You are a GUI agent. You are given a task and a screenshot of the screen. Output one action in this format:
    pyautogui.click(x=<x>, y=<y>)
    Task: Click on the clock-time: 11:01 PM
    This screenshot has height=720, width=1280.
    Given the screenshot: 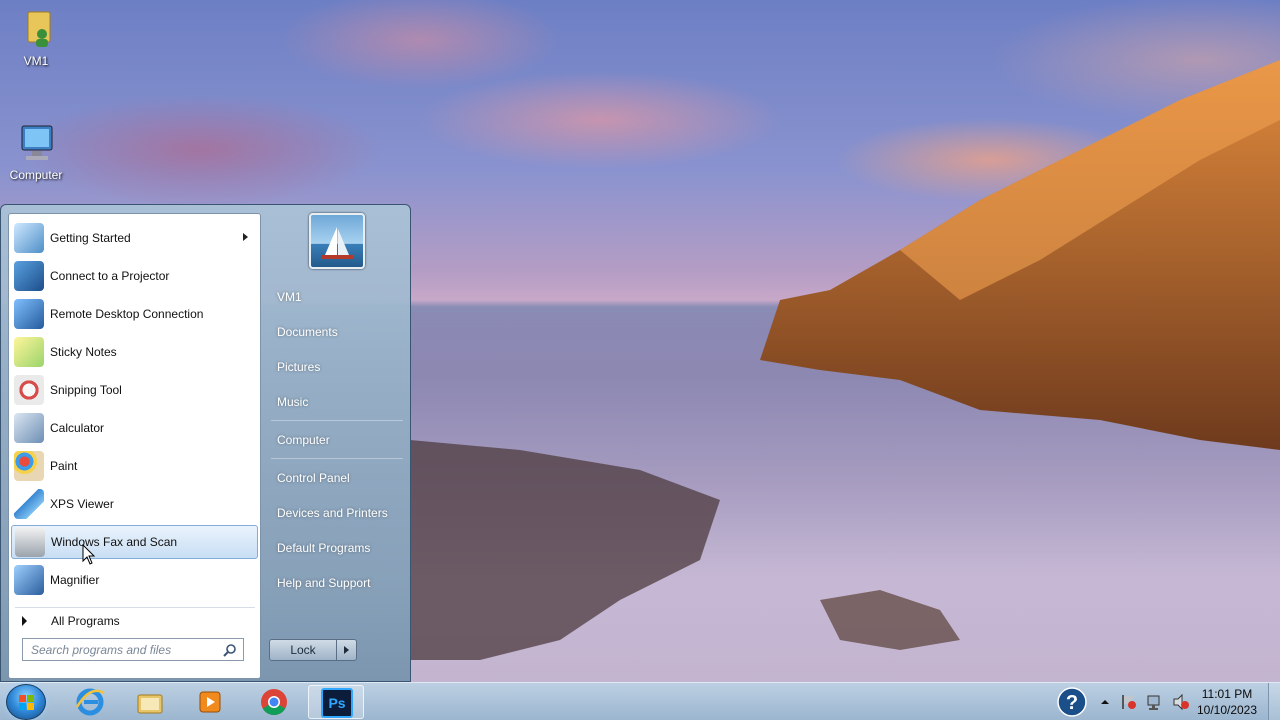 What is the action you would take?
    pyautogui.click(x=1227, y=694)
    